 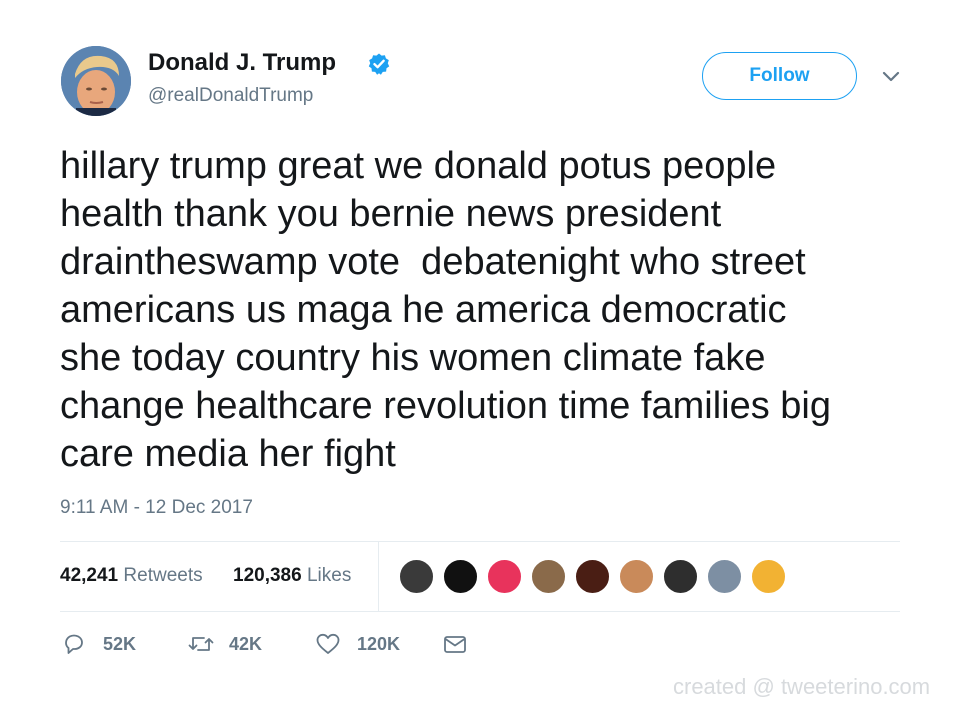 What do you see at coordinates (802, 686) in the screenshot?
I see `tweeterino-credit: created @ tweeterino.com` at bounding box center [802, 686].